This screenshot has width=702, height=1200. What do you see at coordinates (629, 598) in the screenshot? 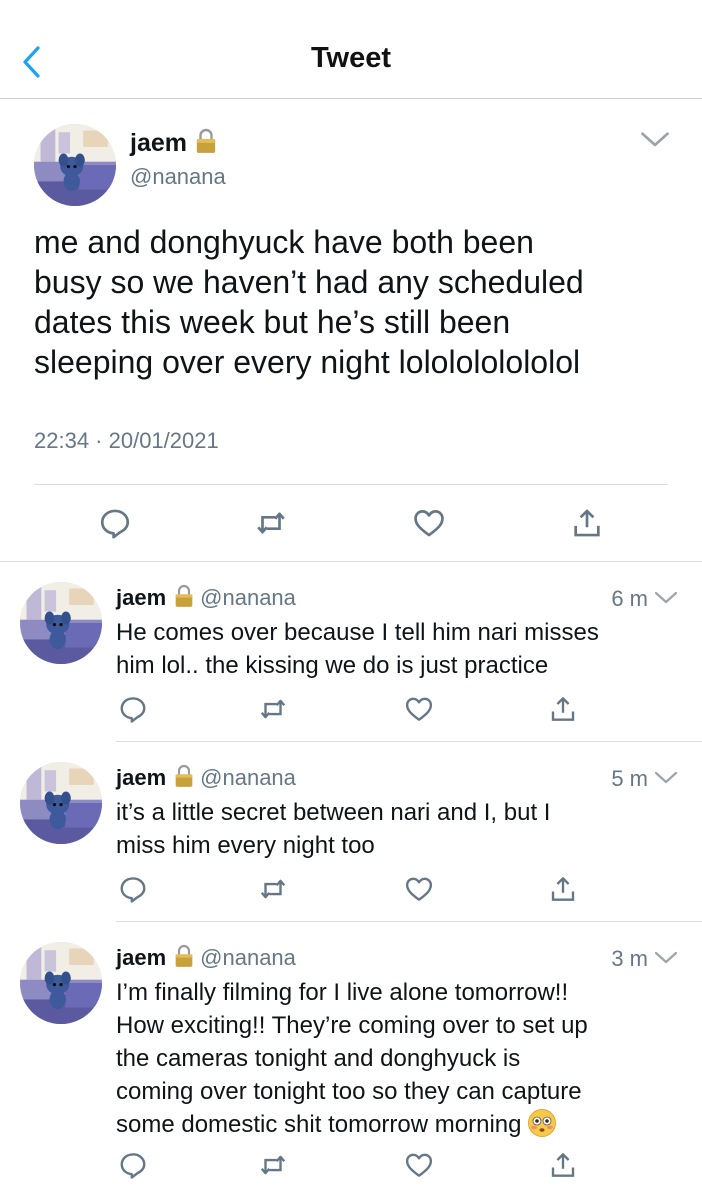
I see `tweet-time: 6 m` at bounding box center [629, 598].